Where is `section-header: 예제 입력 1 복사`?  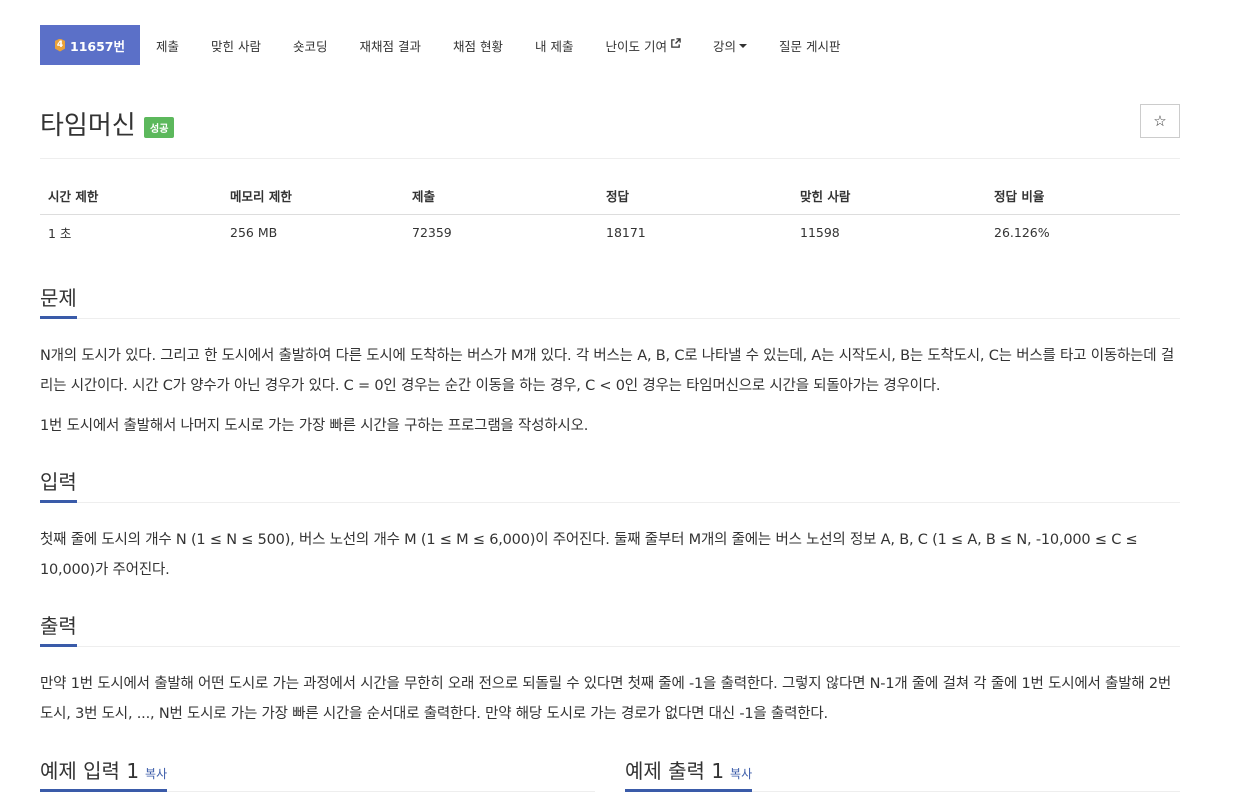
section-header: 예제 입력 1 복사 is located at coordinates (317, 774).